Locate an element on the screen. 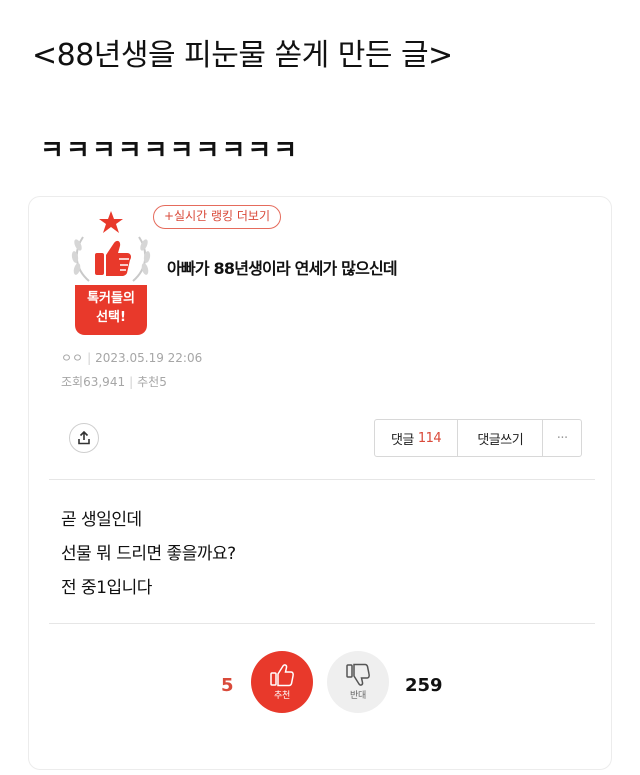  write-comment-button: 댓글쓰기 is located at coordinates (501, 438).